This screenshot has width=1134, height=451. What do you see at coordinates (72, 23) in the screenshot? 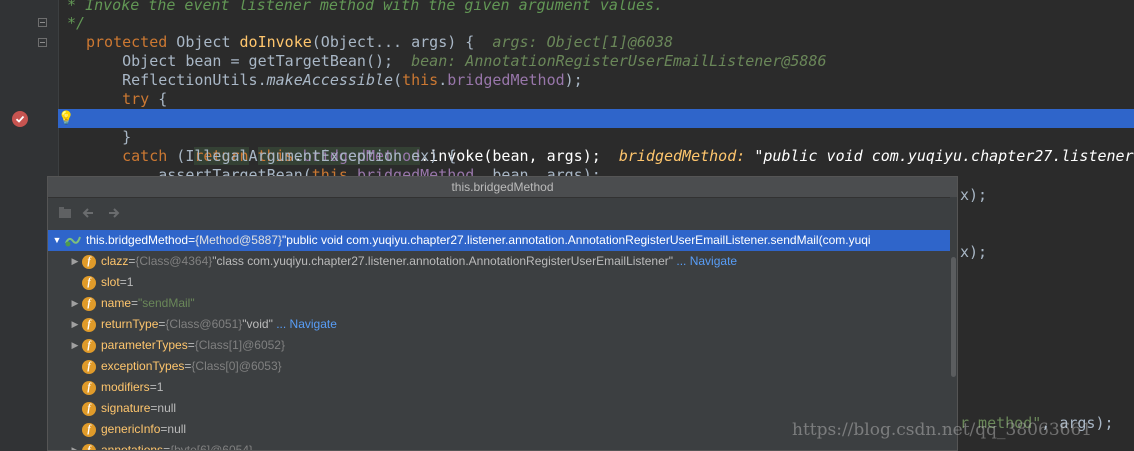
I see `comment-text: */` at bounding box center [72, 23].